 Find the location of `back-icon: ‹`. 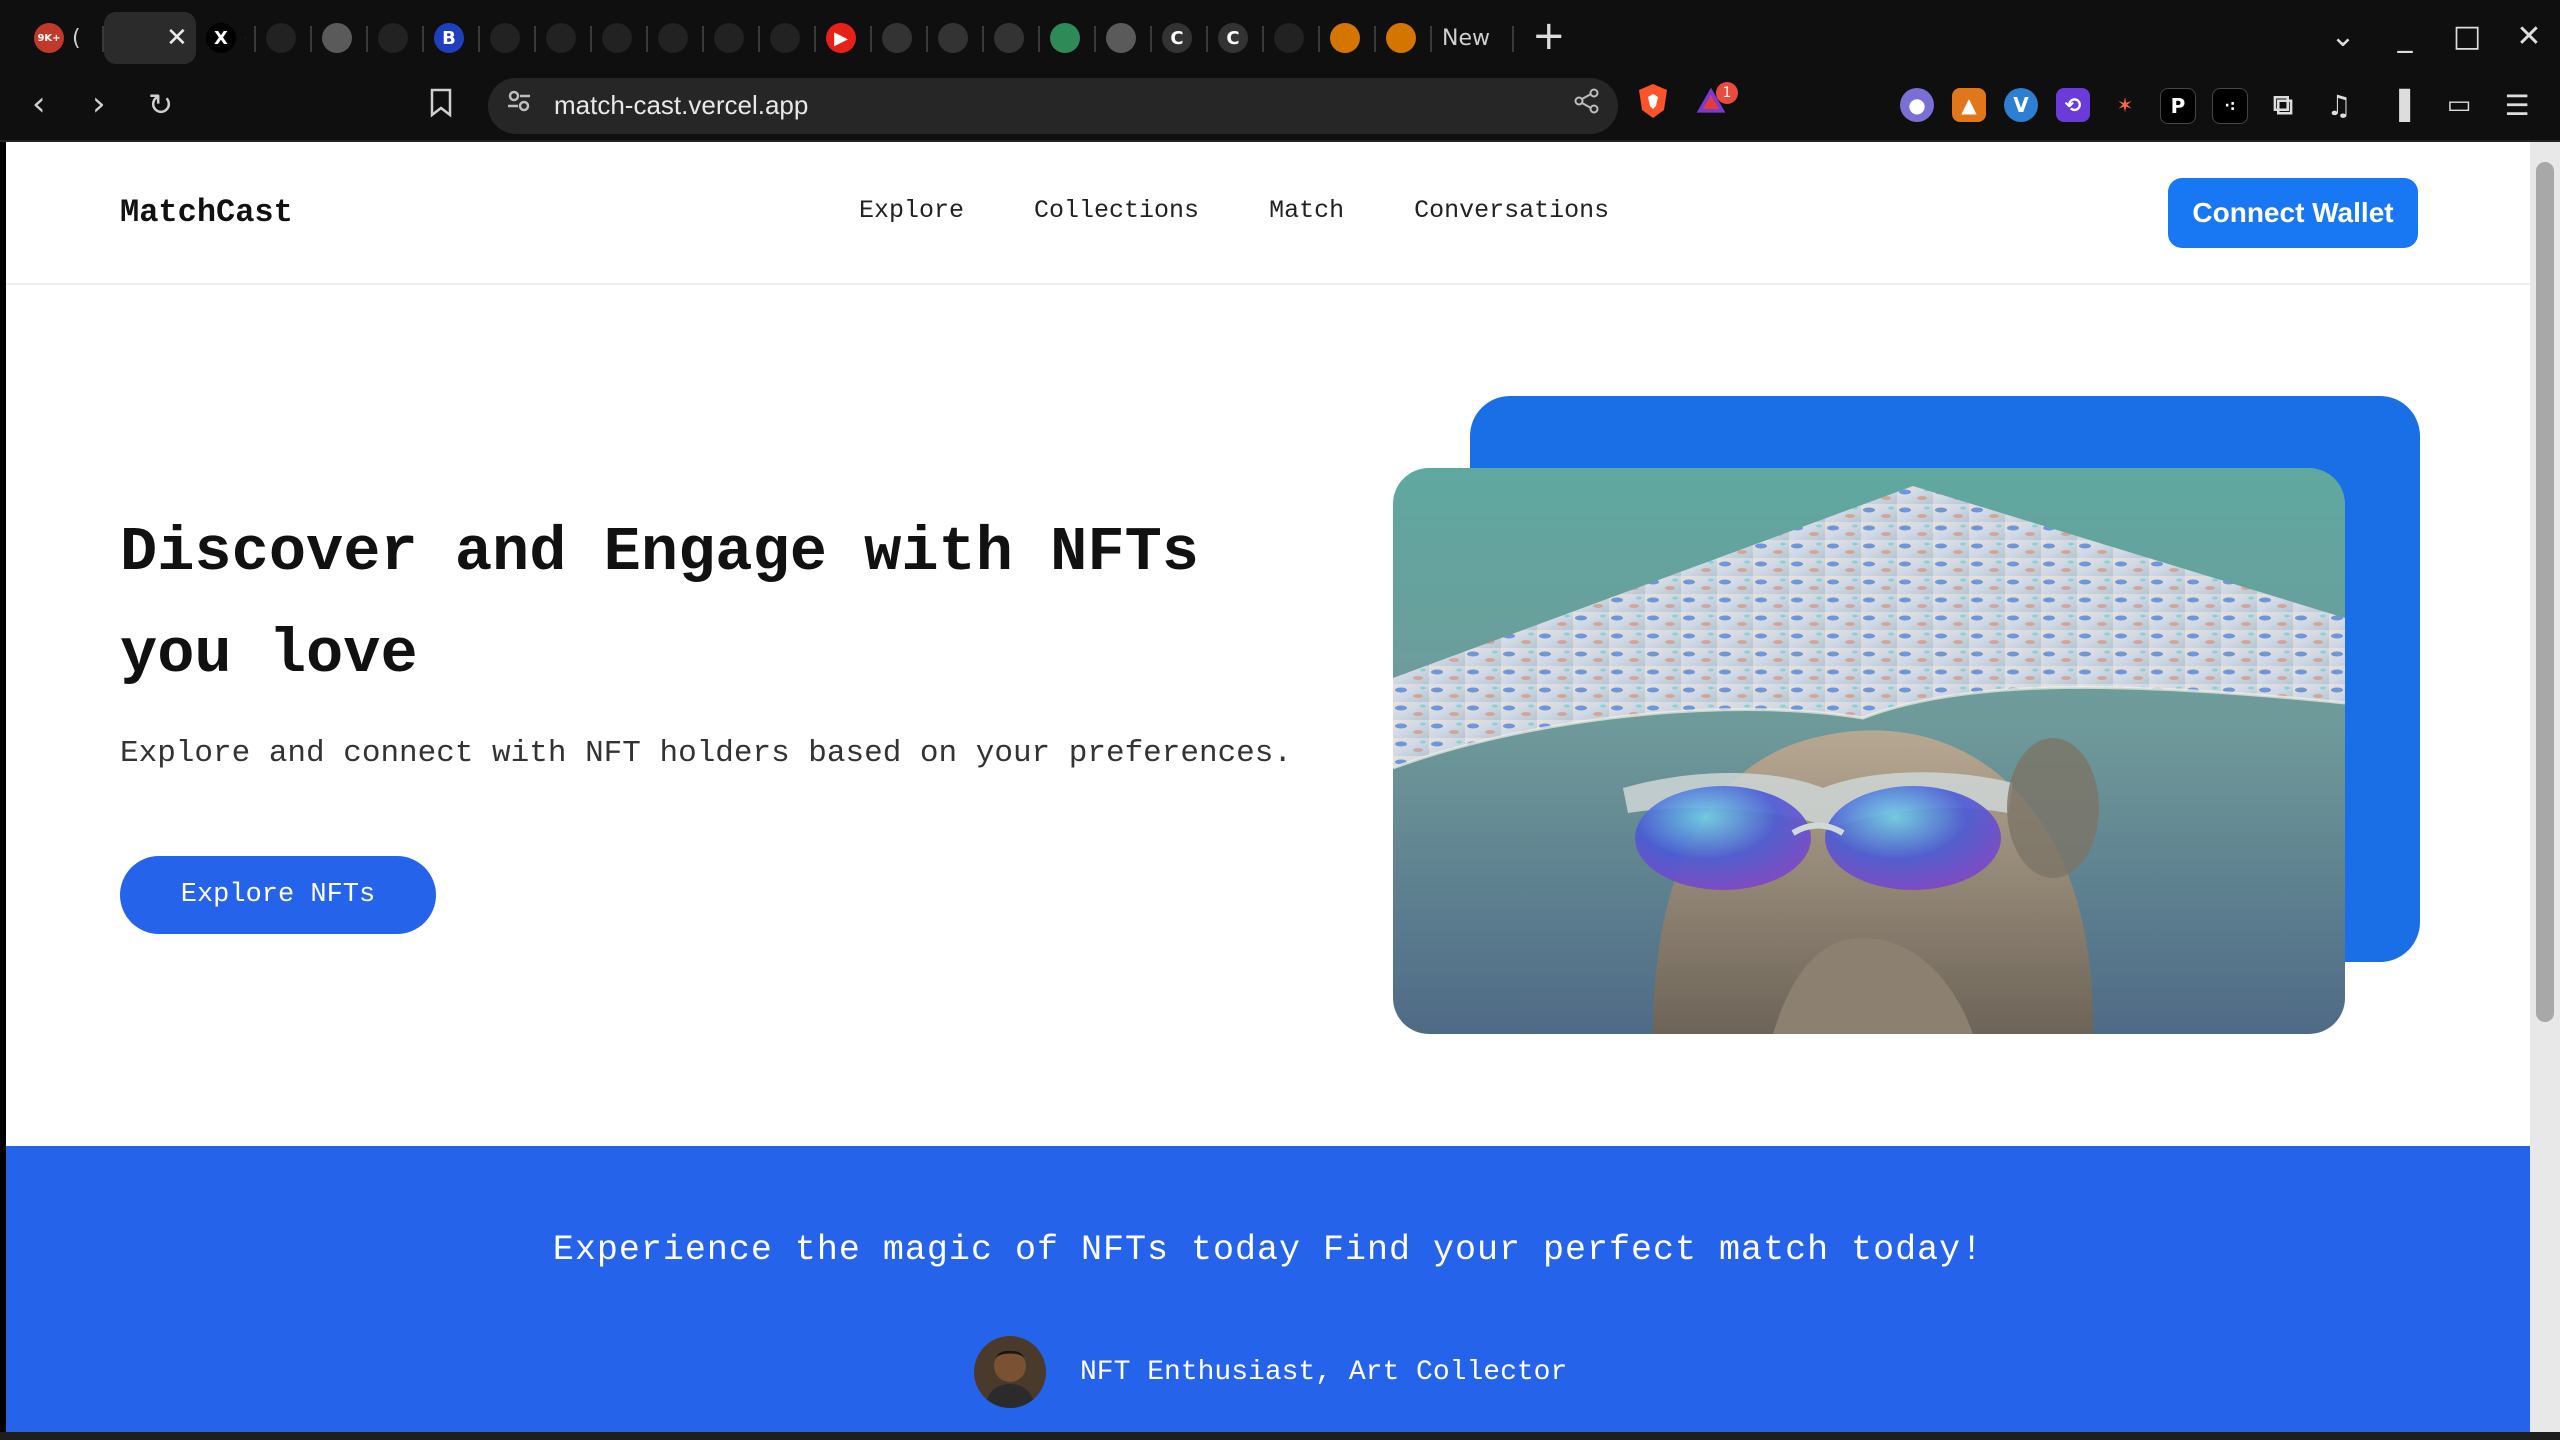

back-icon: ‹ is located at coordinates (39, 104).